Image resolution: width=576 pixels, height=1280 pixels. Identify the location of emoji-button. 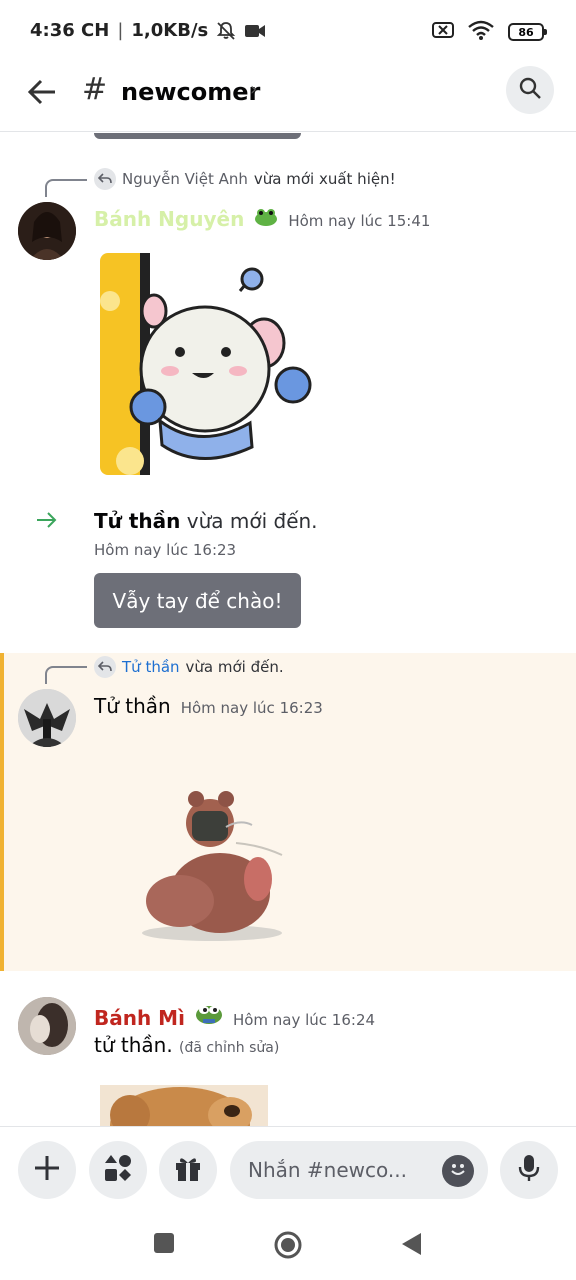
(458, 1171).